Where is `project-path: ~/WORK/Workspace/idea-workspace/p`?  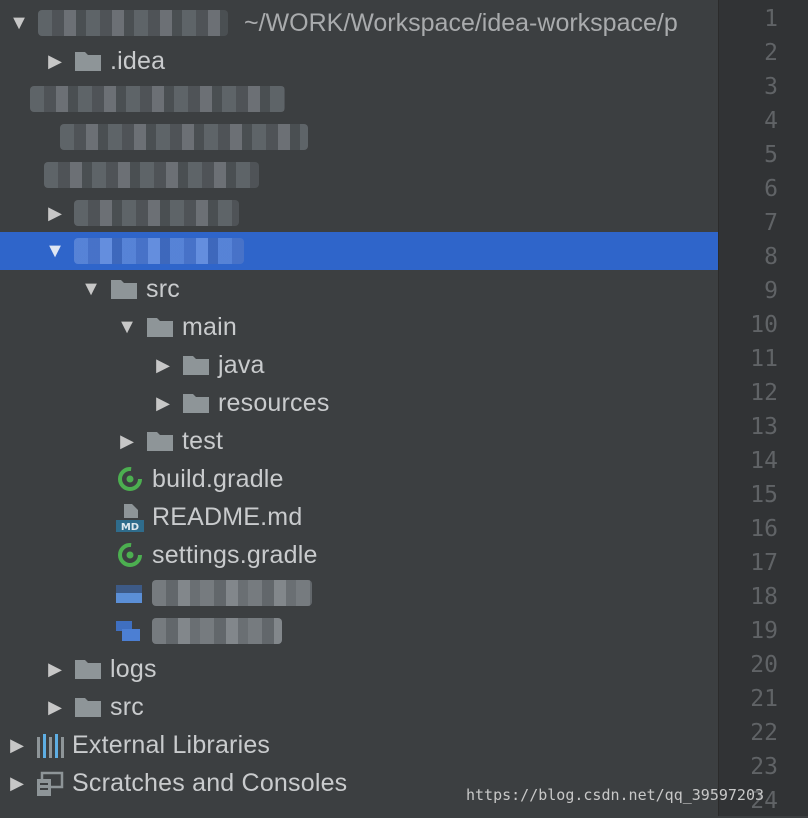
project-path: ~/WORK/Workspace/idea-workspace/p is located at coordinates (461, 22).